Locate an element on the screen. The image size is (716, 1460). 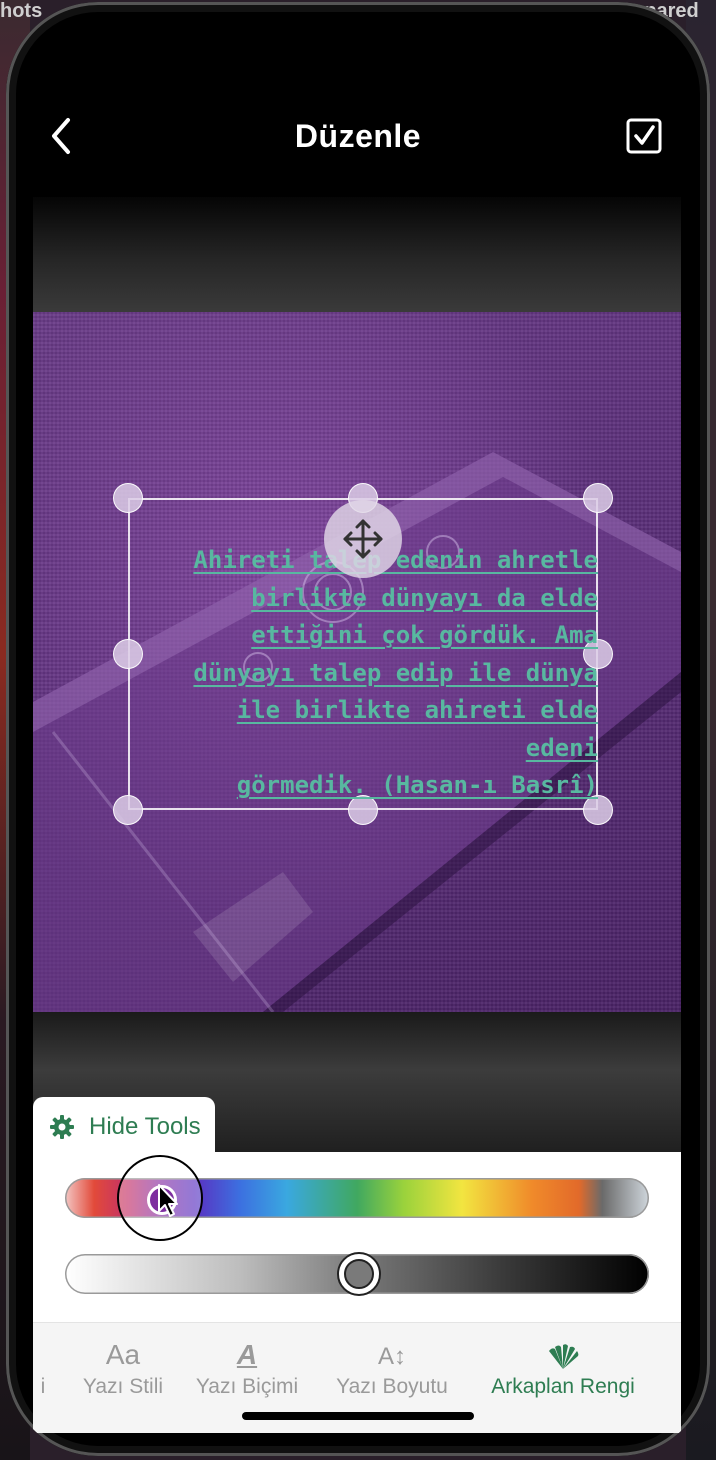
quote-line: ettiğini çok gördük. Ama is located at coordinates (424, 635).